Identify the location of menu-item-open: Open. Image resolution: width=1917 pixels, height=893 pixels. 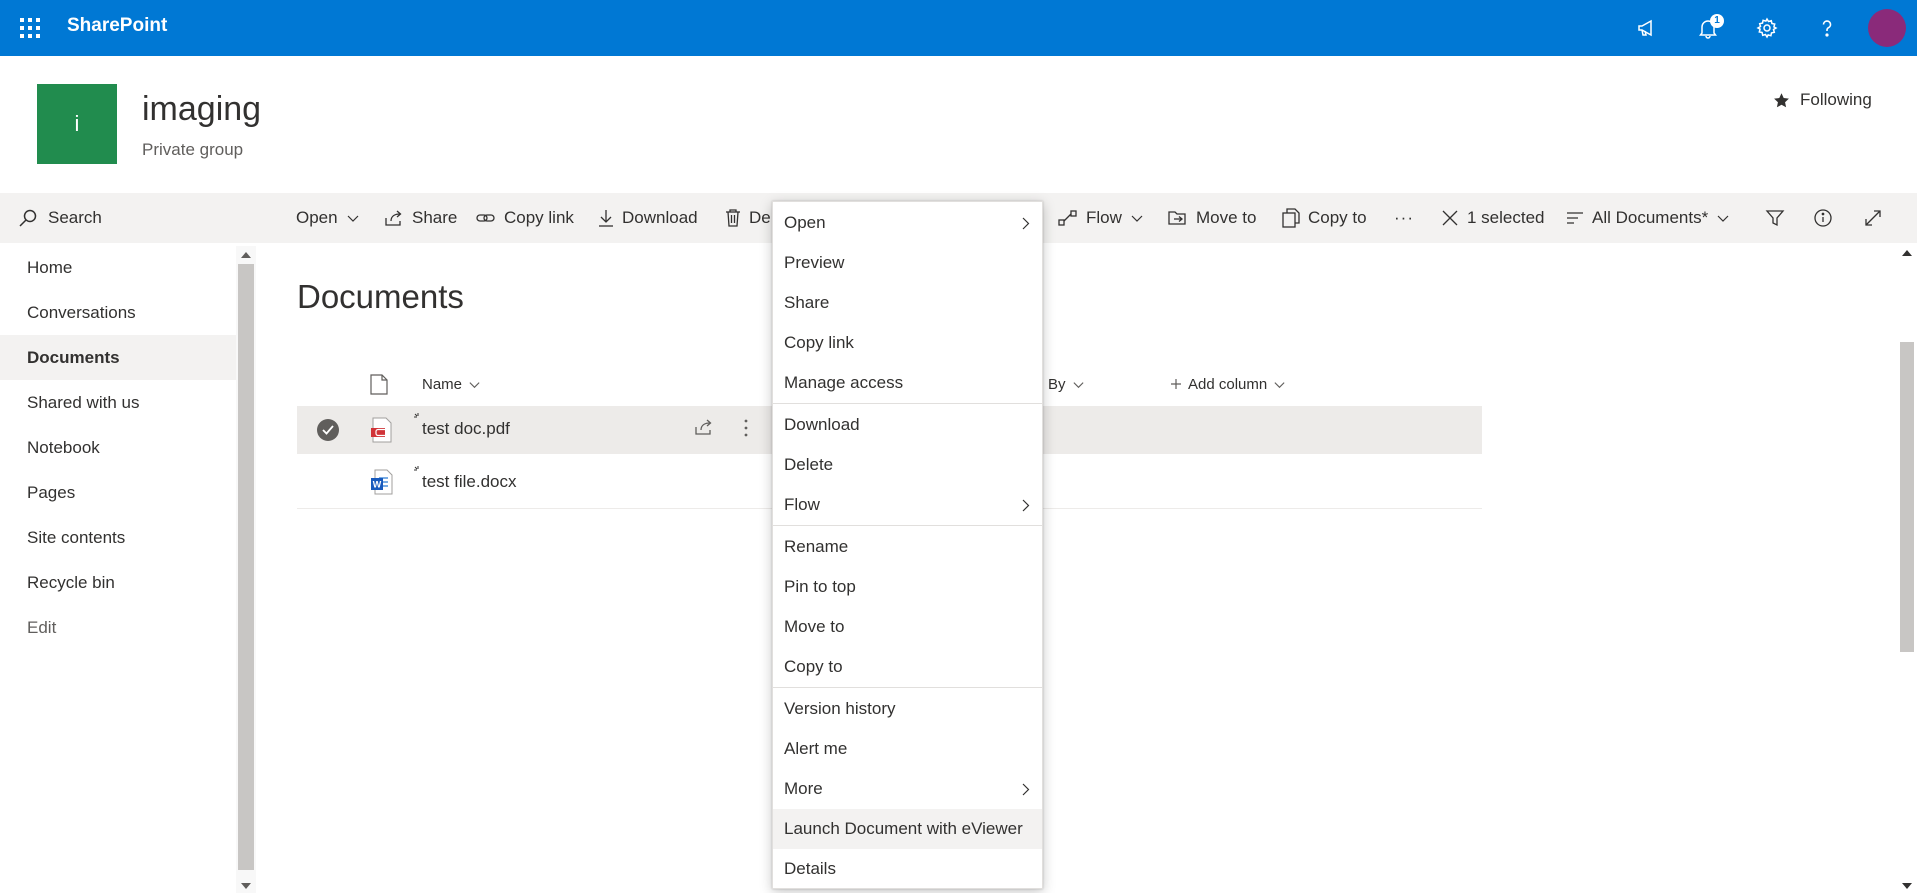
(907, 223).